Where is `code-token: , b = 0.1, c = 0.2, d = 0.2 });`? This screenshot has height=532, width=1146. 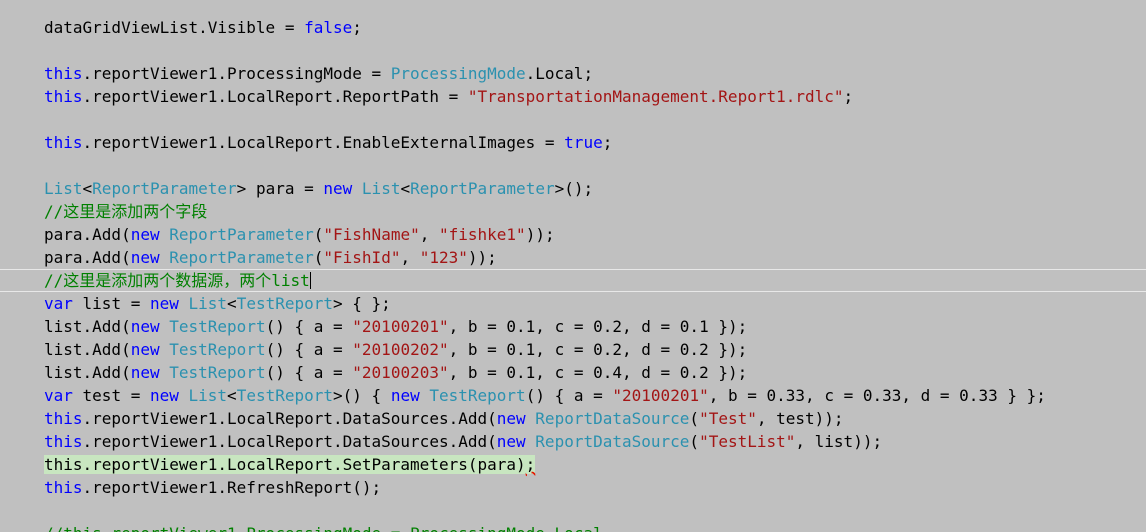
code-token: , b = 0.1, c = 0.2, d = 0.2 }); is located at coordinates (598, 349).